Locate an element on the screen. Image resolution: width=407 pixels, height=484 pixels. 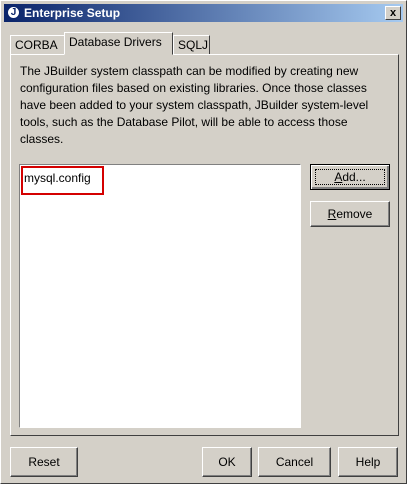
window-title: Enterprise Setup is located at coordinates (72, 13).